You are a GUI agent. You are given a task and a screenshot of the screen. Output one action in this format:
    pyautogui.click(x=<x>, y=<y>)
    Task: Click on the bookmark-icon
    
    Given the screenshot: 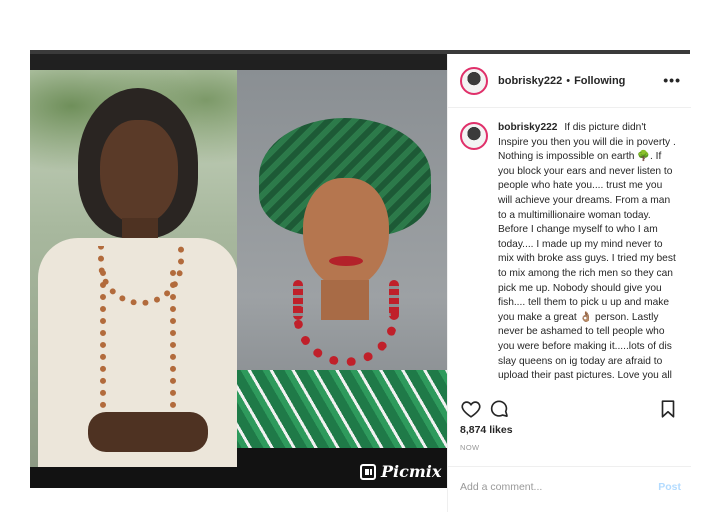 What is the action you would take?
    pyautogui.click(x=668, y=409)
    